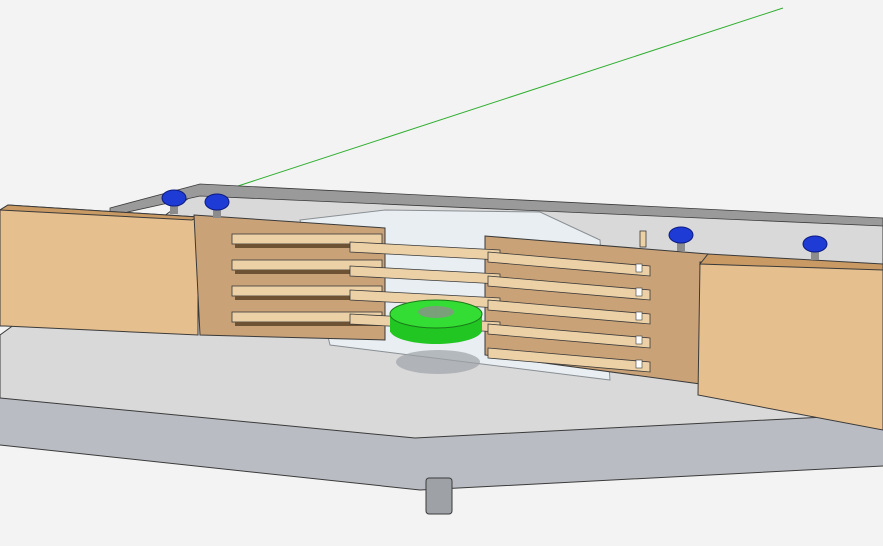 The height and width of the screenshot is (546, 883). What do you see at coordinates (439, 496) in the screenshot?
I see `router-post` at bounding box center [439, 496].